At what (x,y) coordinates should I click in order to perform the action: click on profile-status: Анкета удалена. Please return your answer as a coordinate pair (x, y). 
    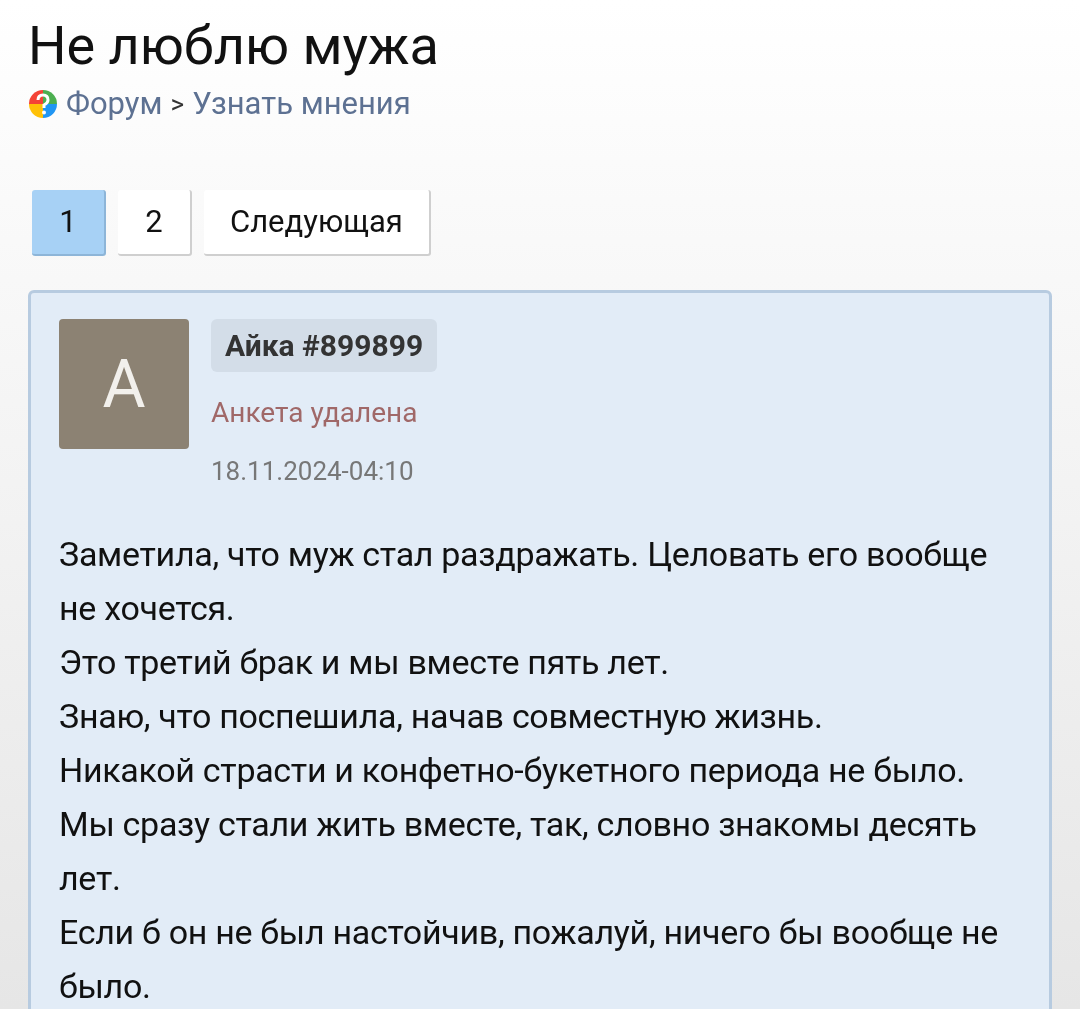
    Looking at the image, I should click on (314, 413).